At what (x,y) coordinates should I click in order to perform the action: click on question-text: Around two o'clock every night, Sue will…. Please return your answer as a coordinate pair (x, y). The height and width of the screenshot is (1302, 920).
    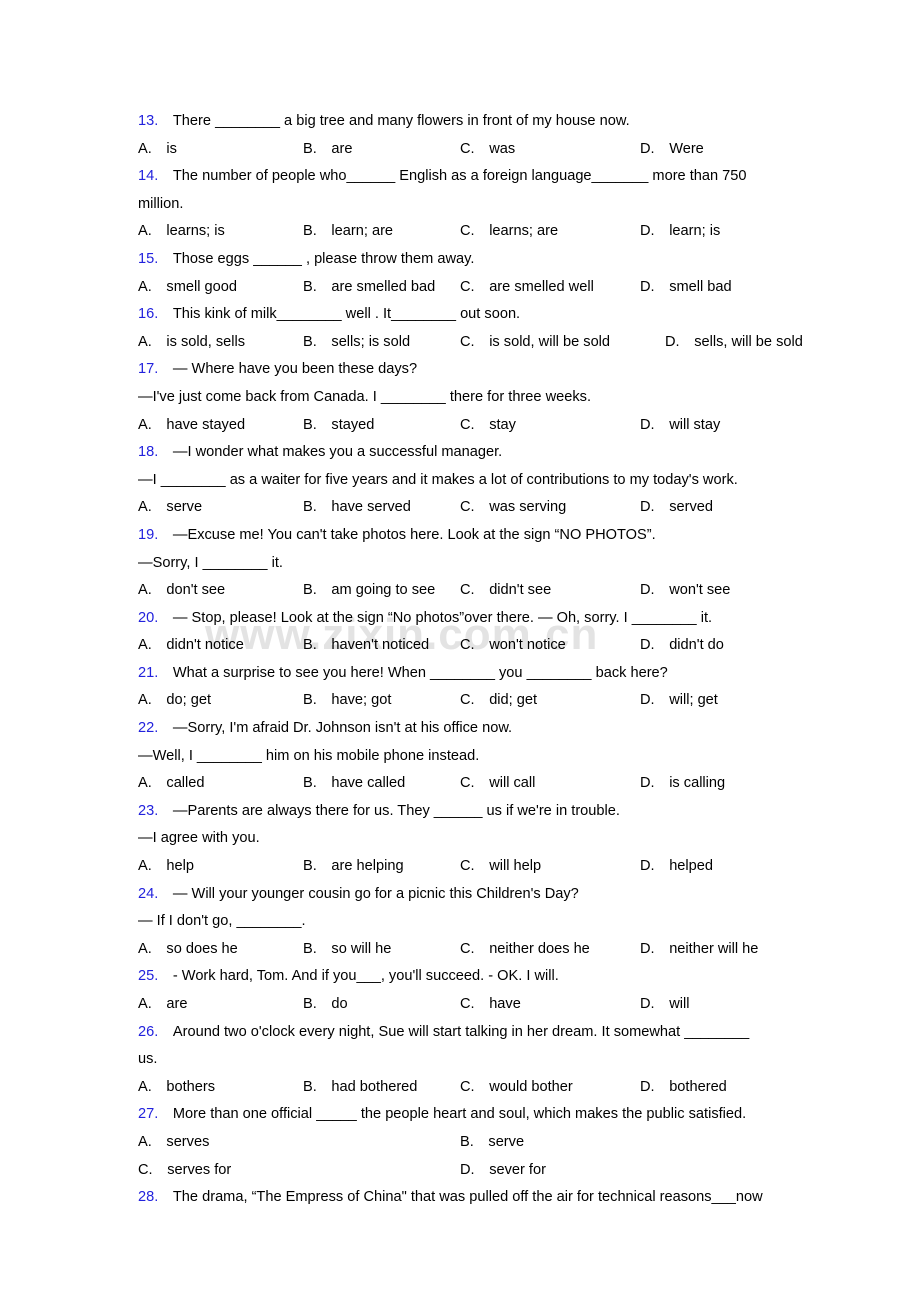
    Looking at the image, I should click on (461, 1031).